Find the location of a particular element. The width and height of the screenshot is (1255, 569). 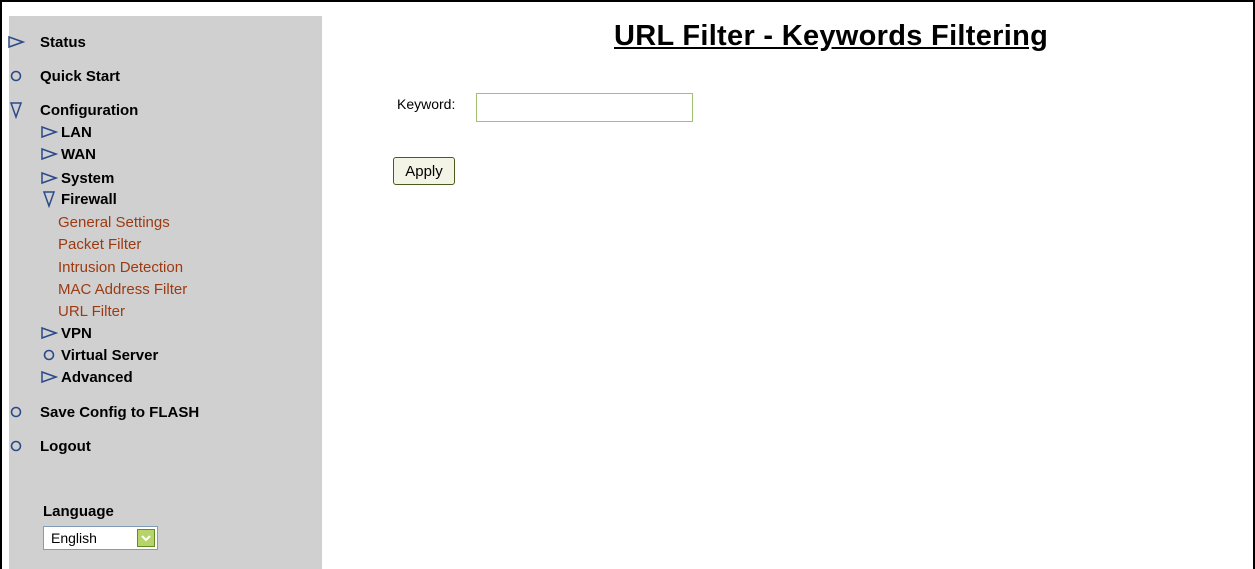

link-url-filter: URL Filter is located at coordinates (91, 311).